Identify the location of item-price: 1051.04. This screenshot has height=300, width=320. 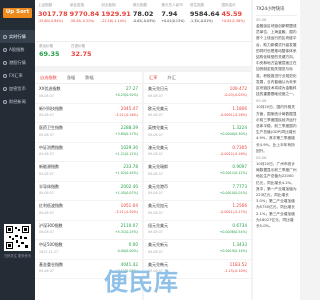
(129, 205).